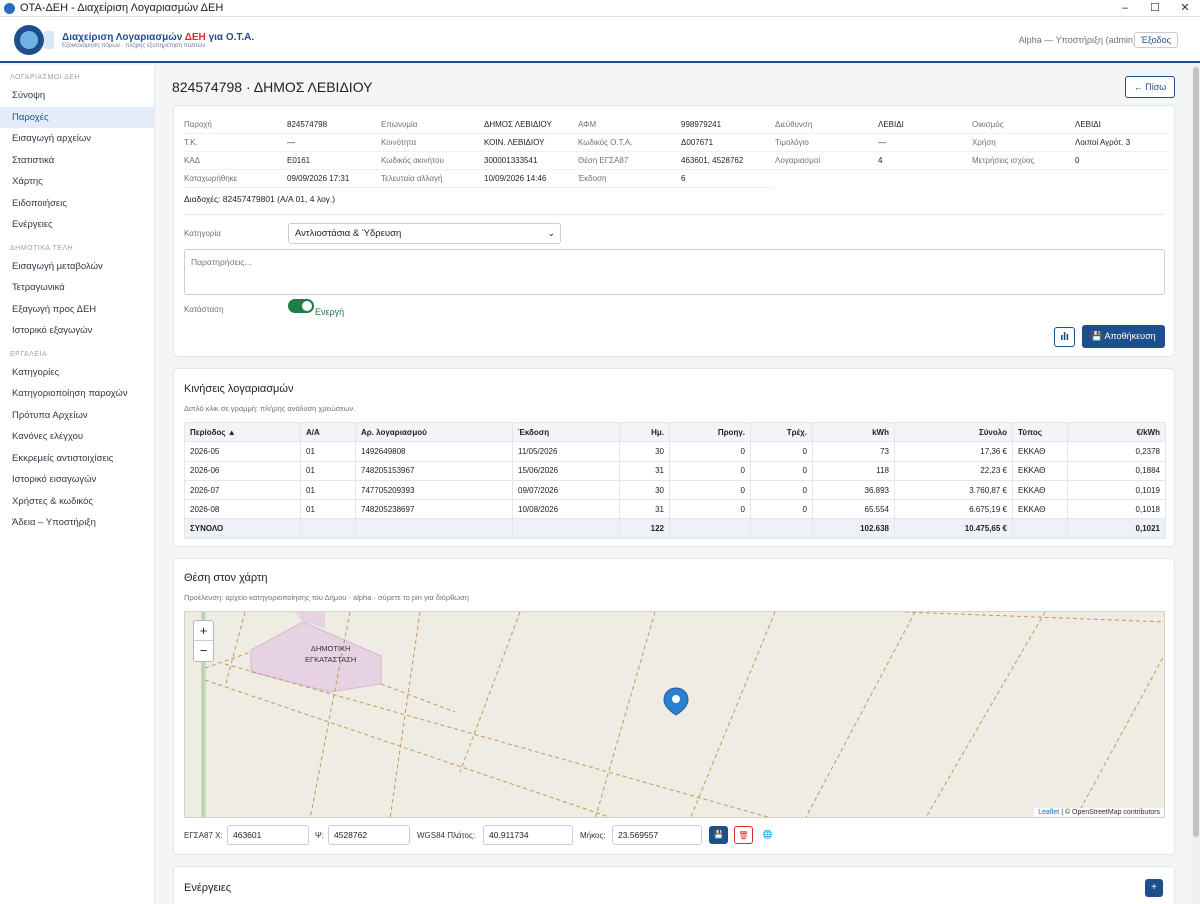  Describe the element at coordinates (77, 96) in the screenshot. I see `sidebar-item-synopsis: Σύνοψη` at that location.